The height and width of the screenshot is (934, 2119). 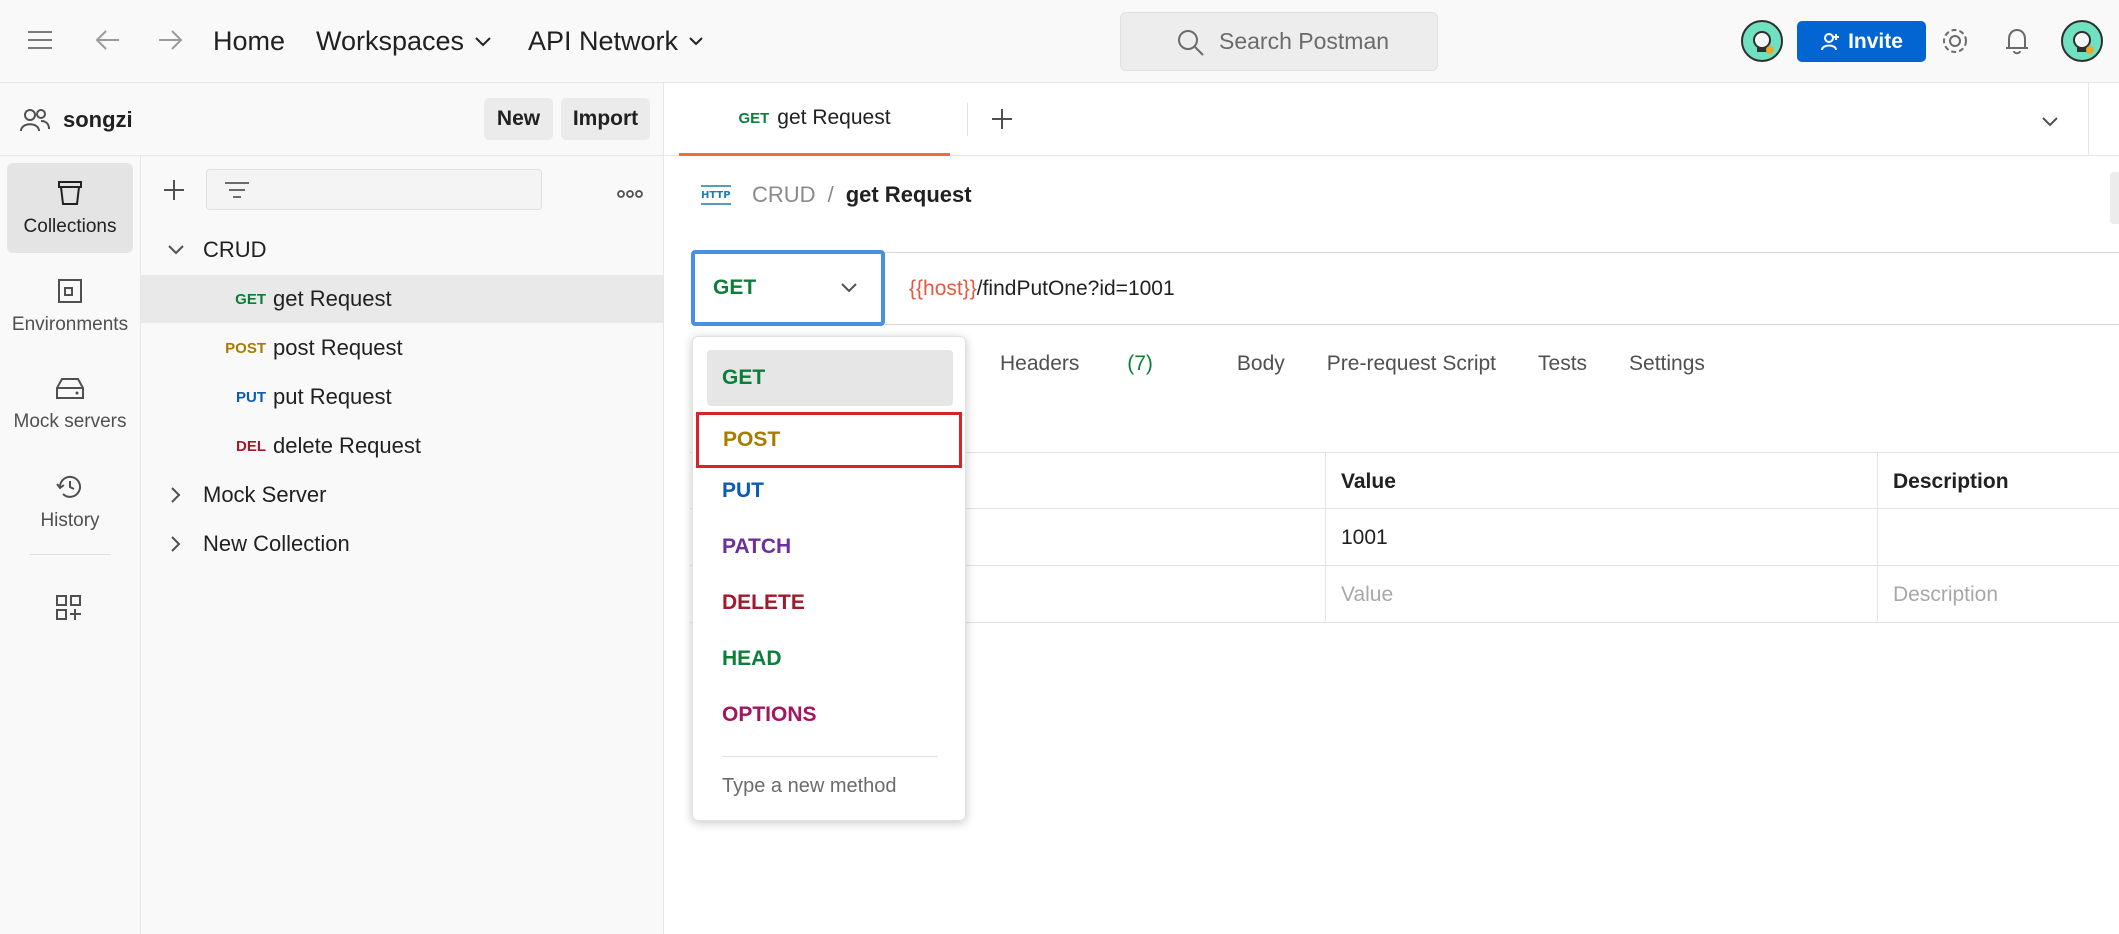 I want to click on tab-divider, so click(x=967, y=119).